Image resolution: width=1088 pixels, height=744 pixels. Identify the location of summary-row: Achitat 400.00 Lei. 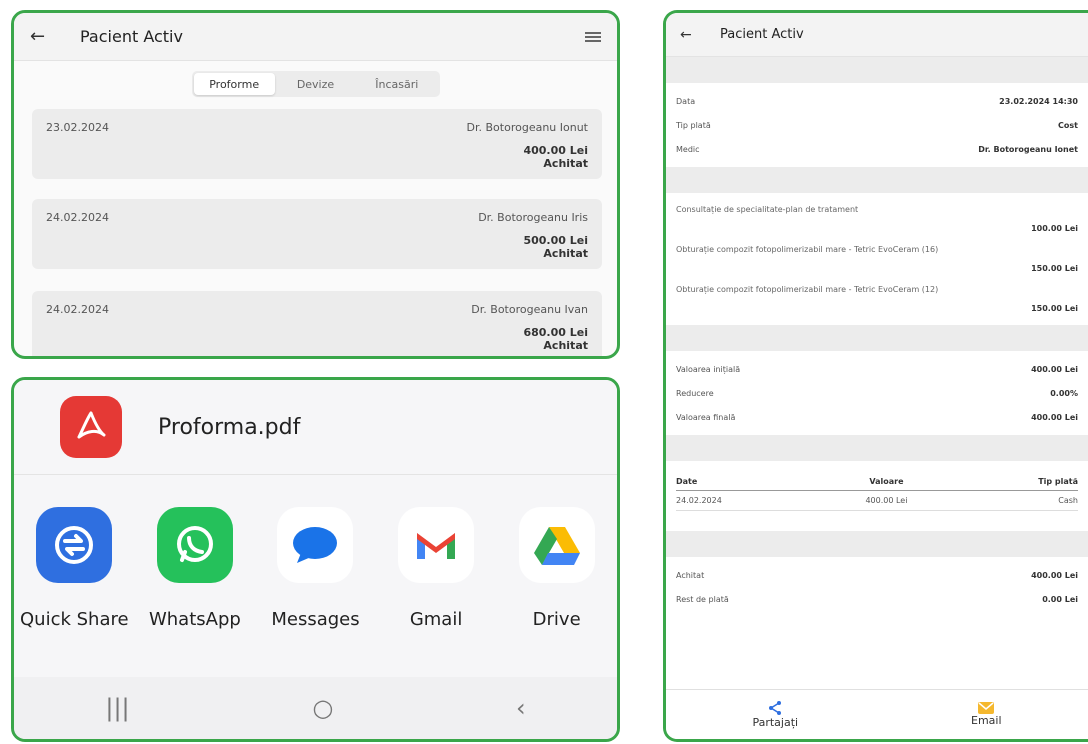
(877, 575).